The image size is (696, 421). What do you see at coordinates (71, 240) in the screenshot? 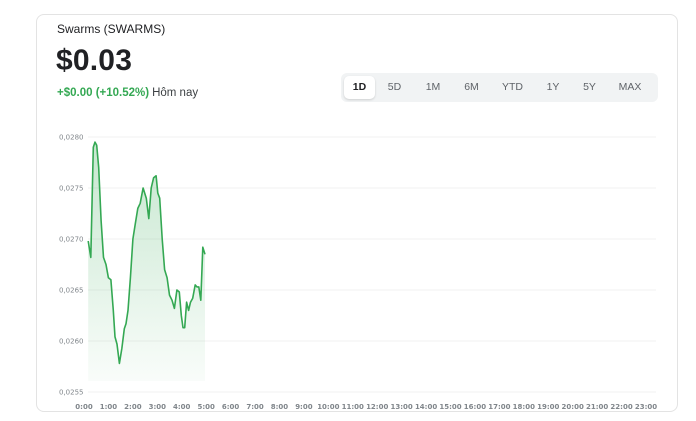
I see `y-tick-label: 0,0270` at bounding box center [71, 240].